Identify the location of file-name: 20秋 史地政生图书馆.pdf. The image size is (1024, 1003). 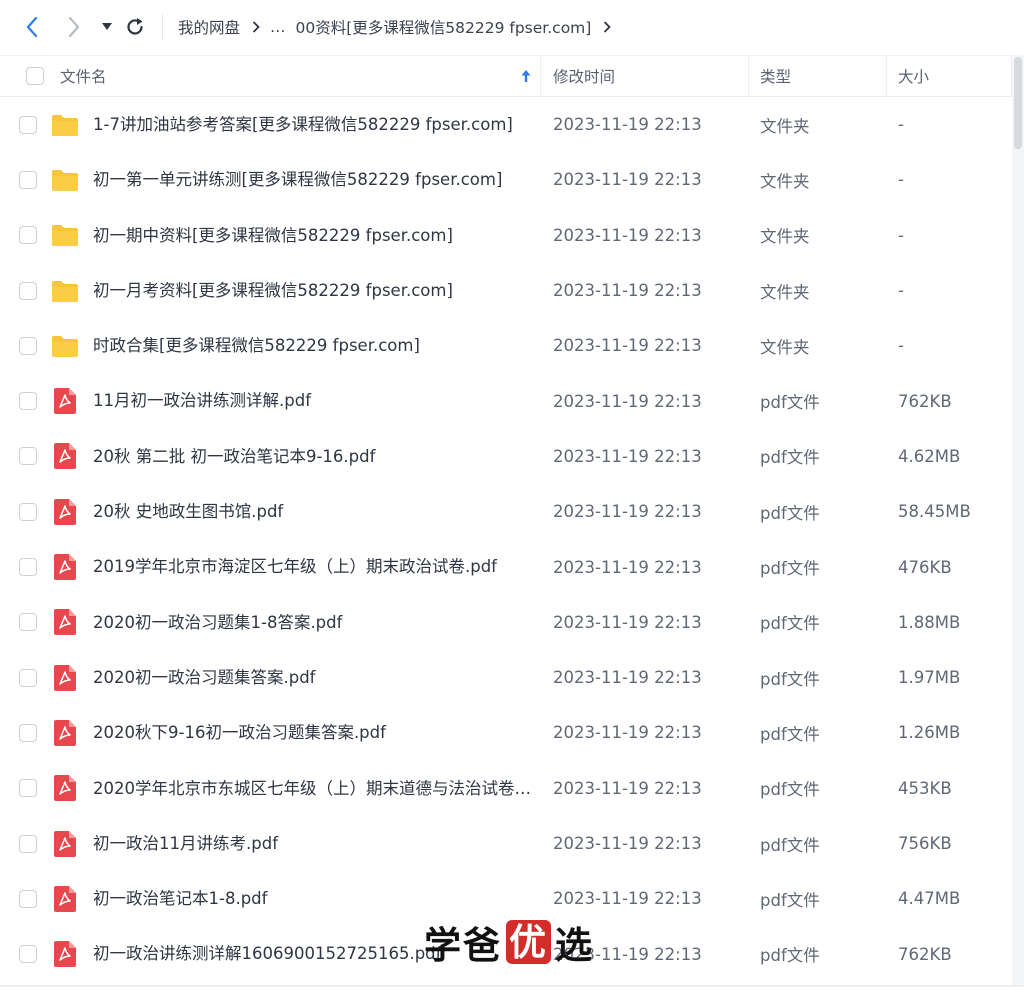
(313, 511).